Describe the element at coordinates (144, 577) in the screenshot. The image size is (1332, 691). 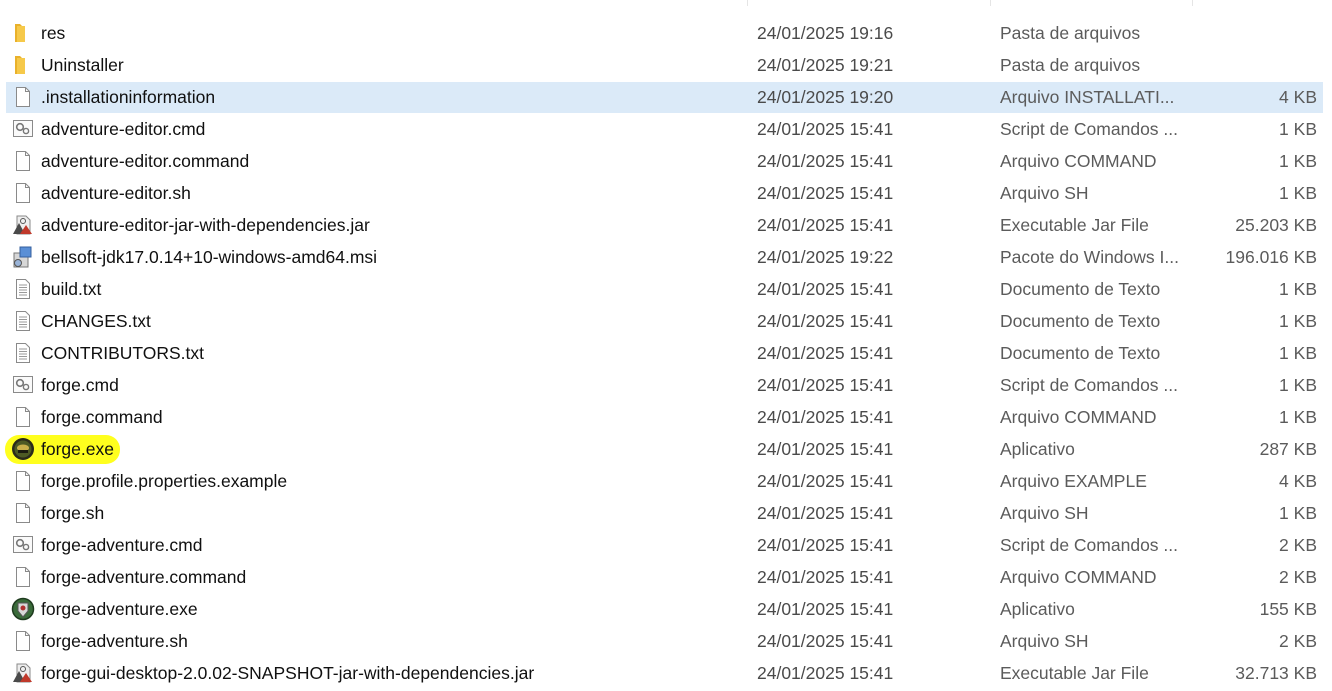
I see `file-name: forge-adventure.command` at that location.